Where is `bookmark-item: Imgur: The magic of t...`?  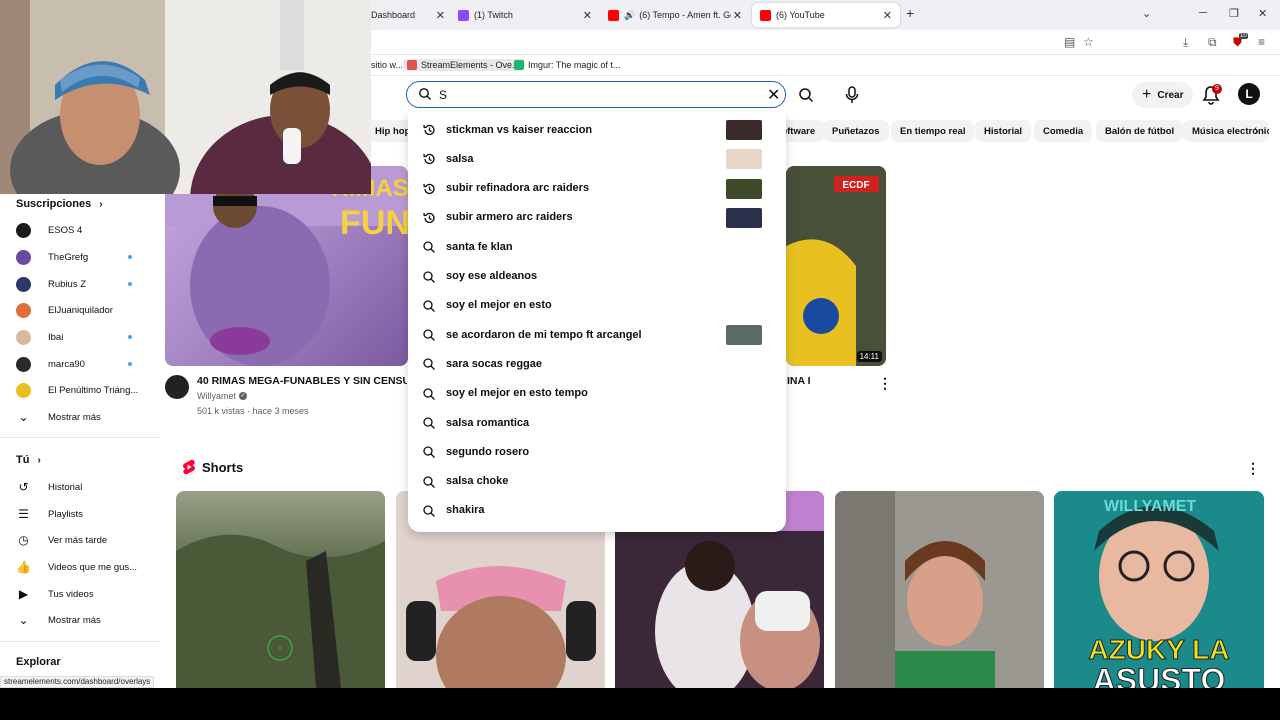
bookmark-item: Imgur: The magic of t... is located at coordinates (567, 65).